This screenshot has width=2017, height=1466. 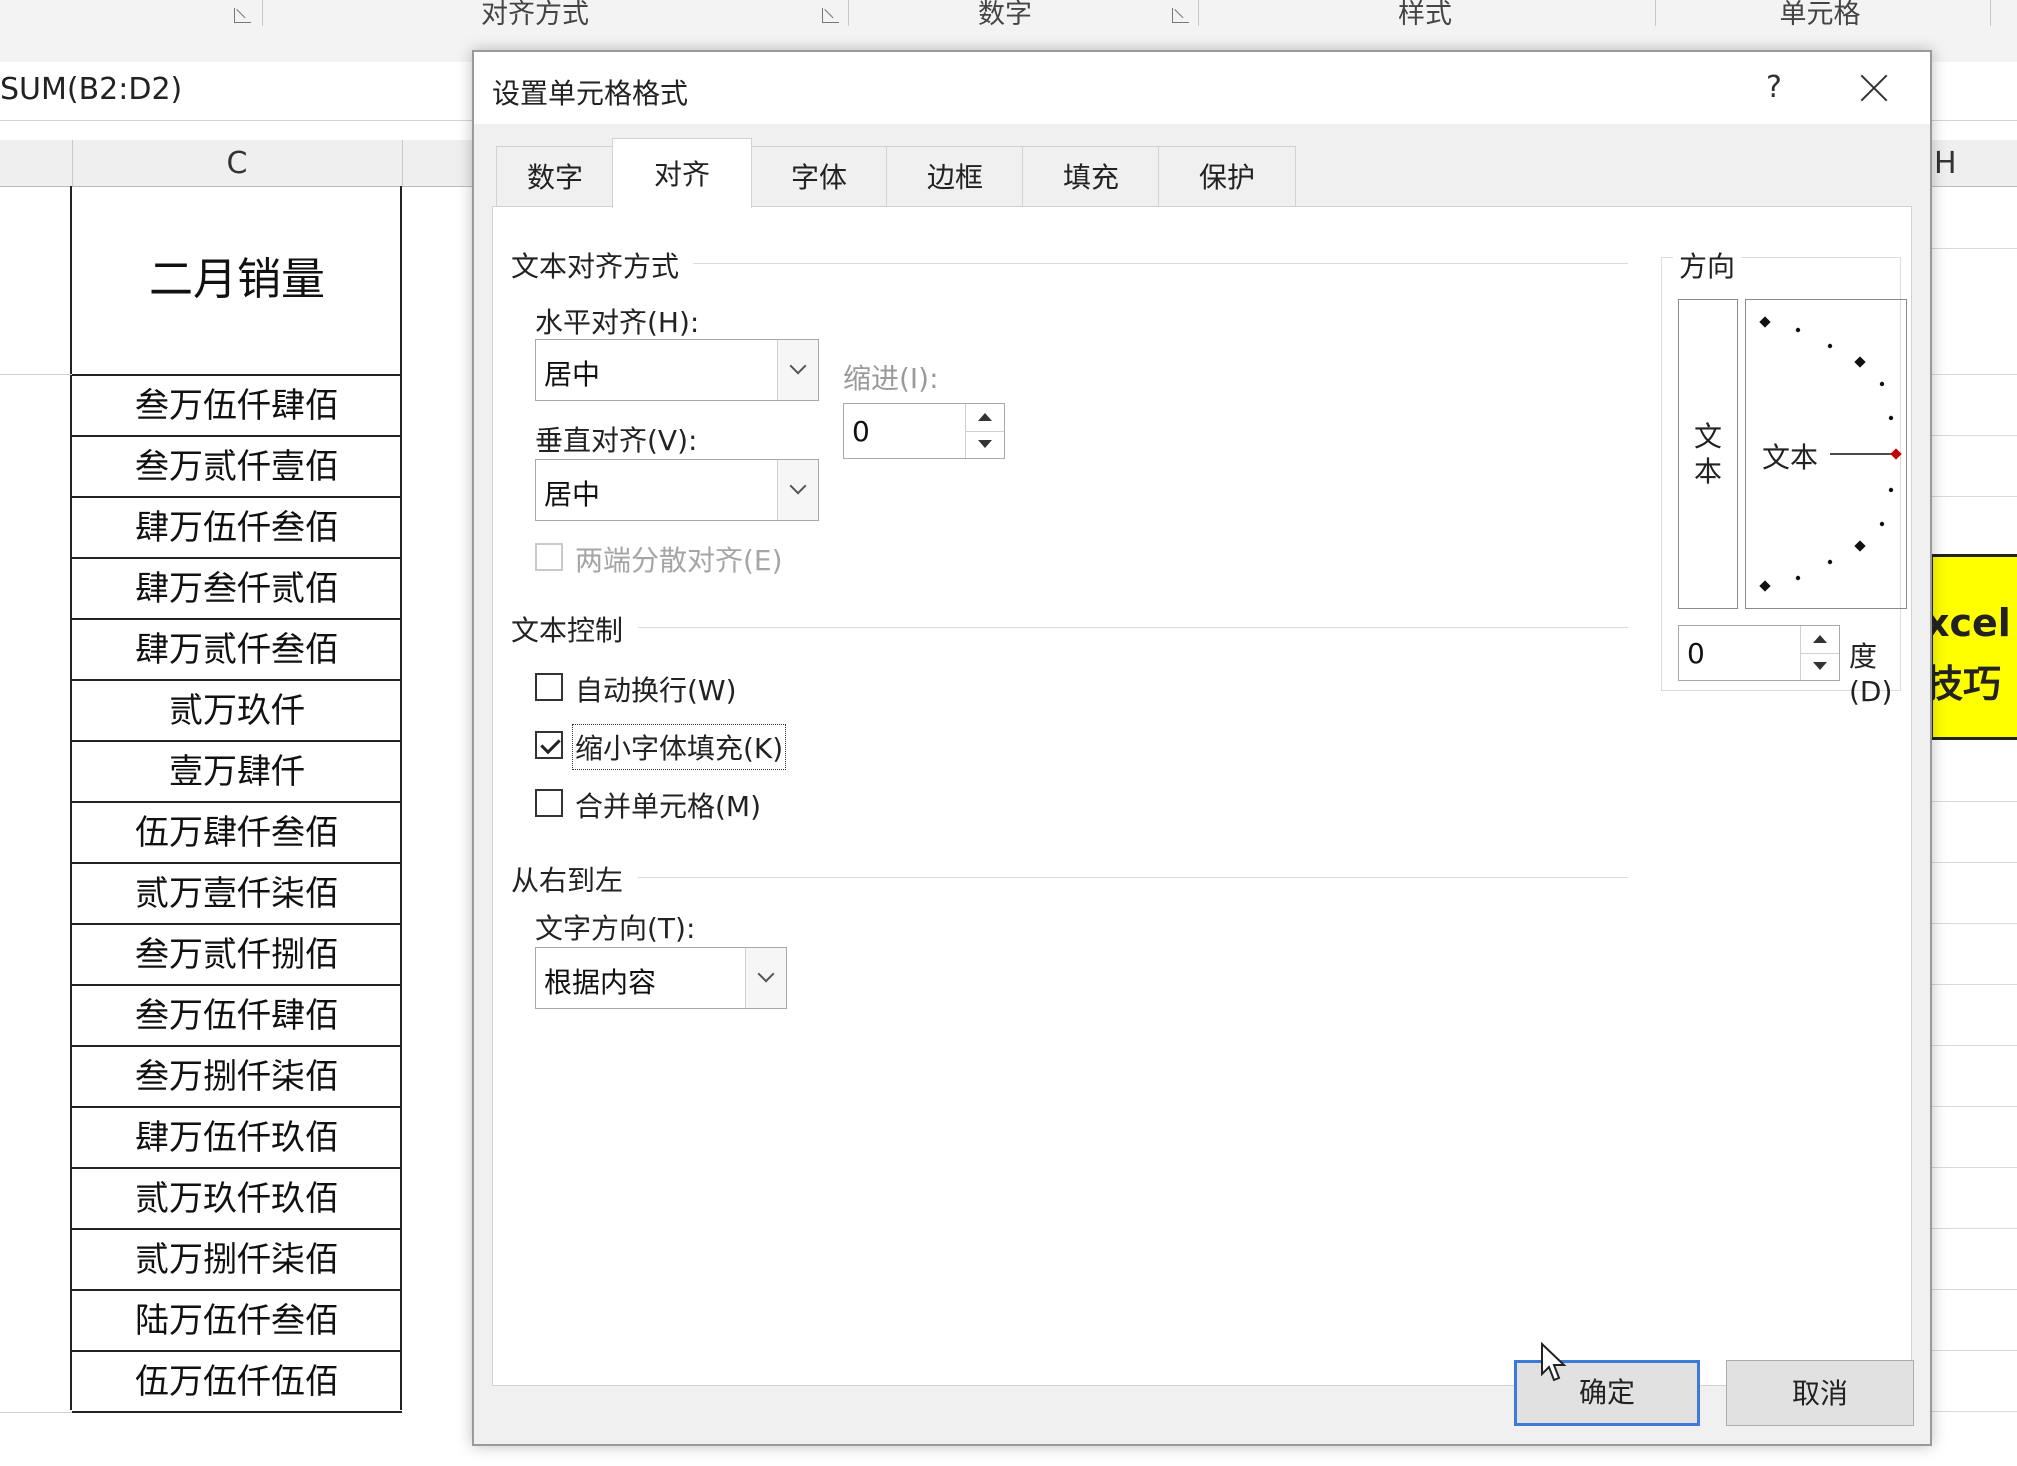 I want to click on table-cell: 贰万玖仟玖佰, so click(x=237, y=1199).